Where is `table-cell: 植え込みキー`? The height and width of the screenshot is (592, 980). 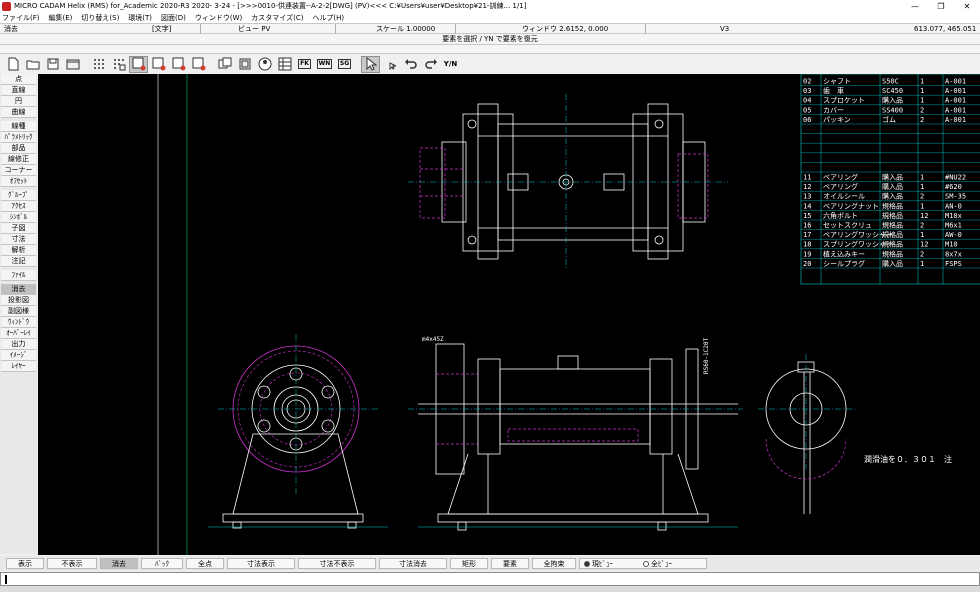
table-cell: 植え込みキー is located at coordinates (844, 253).